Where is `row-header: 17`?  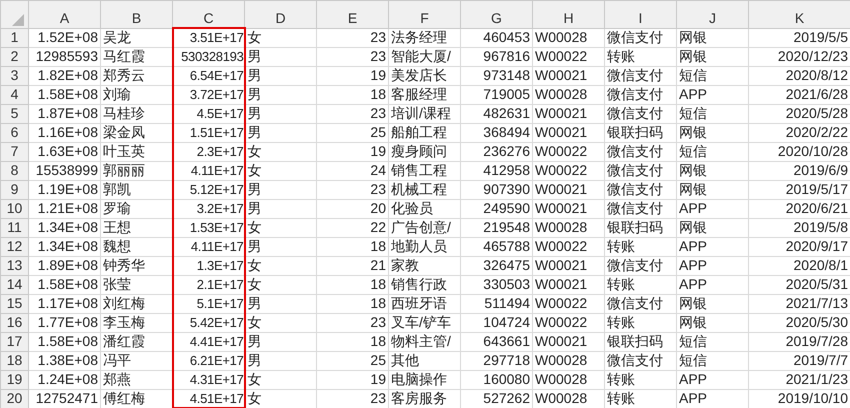
row-header: 17 is located at coordinates (14, 341).